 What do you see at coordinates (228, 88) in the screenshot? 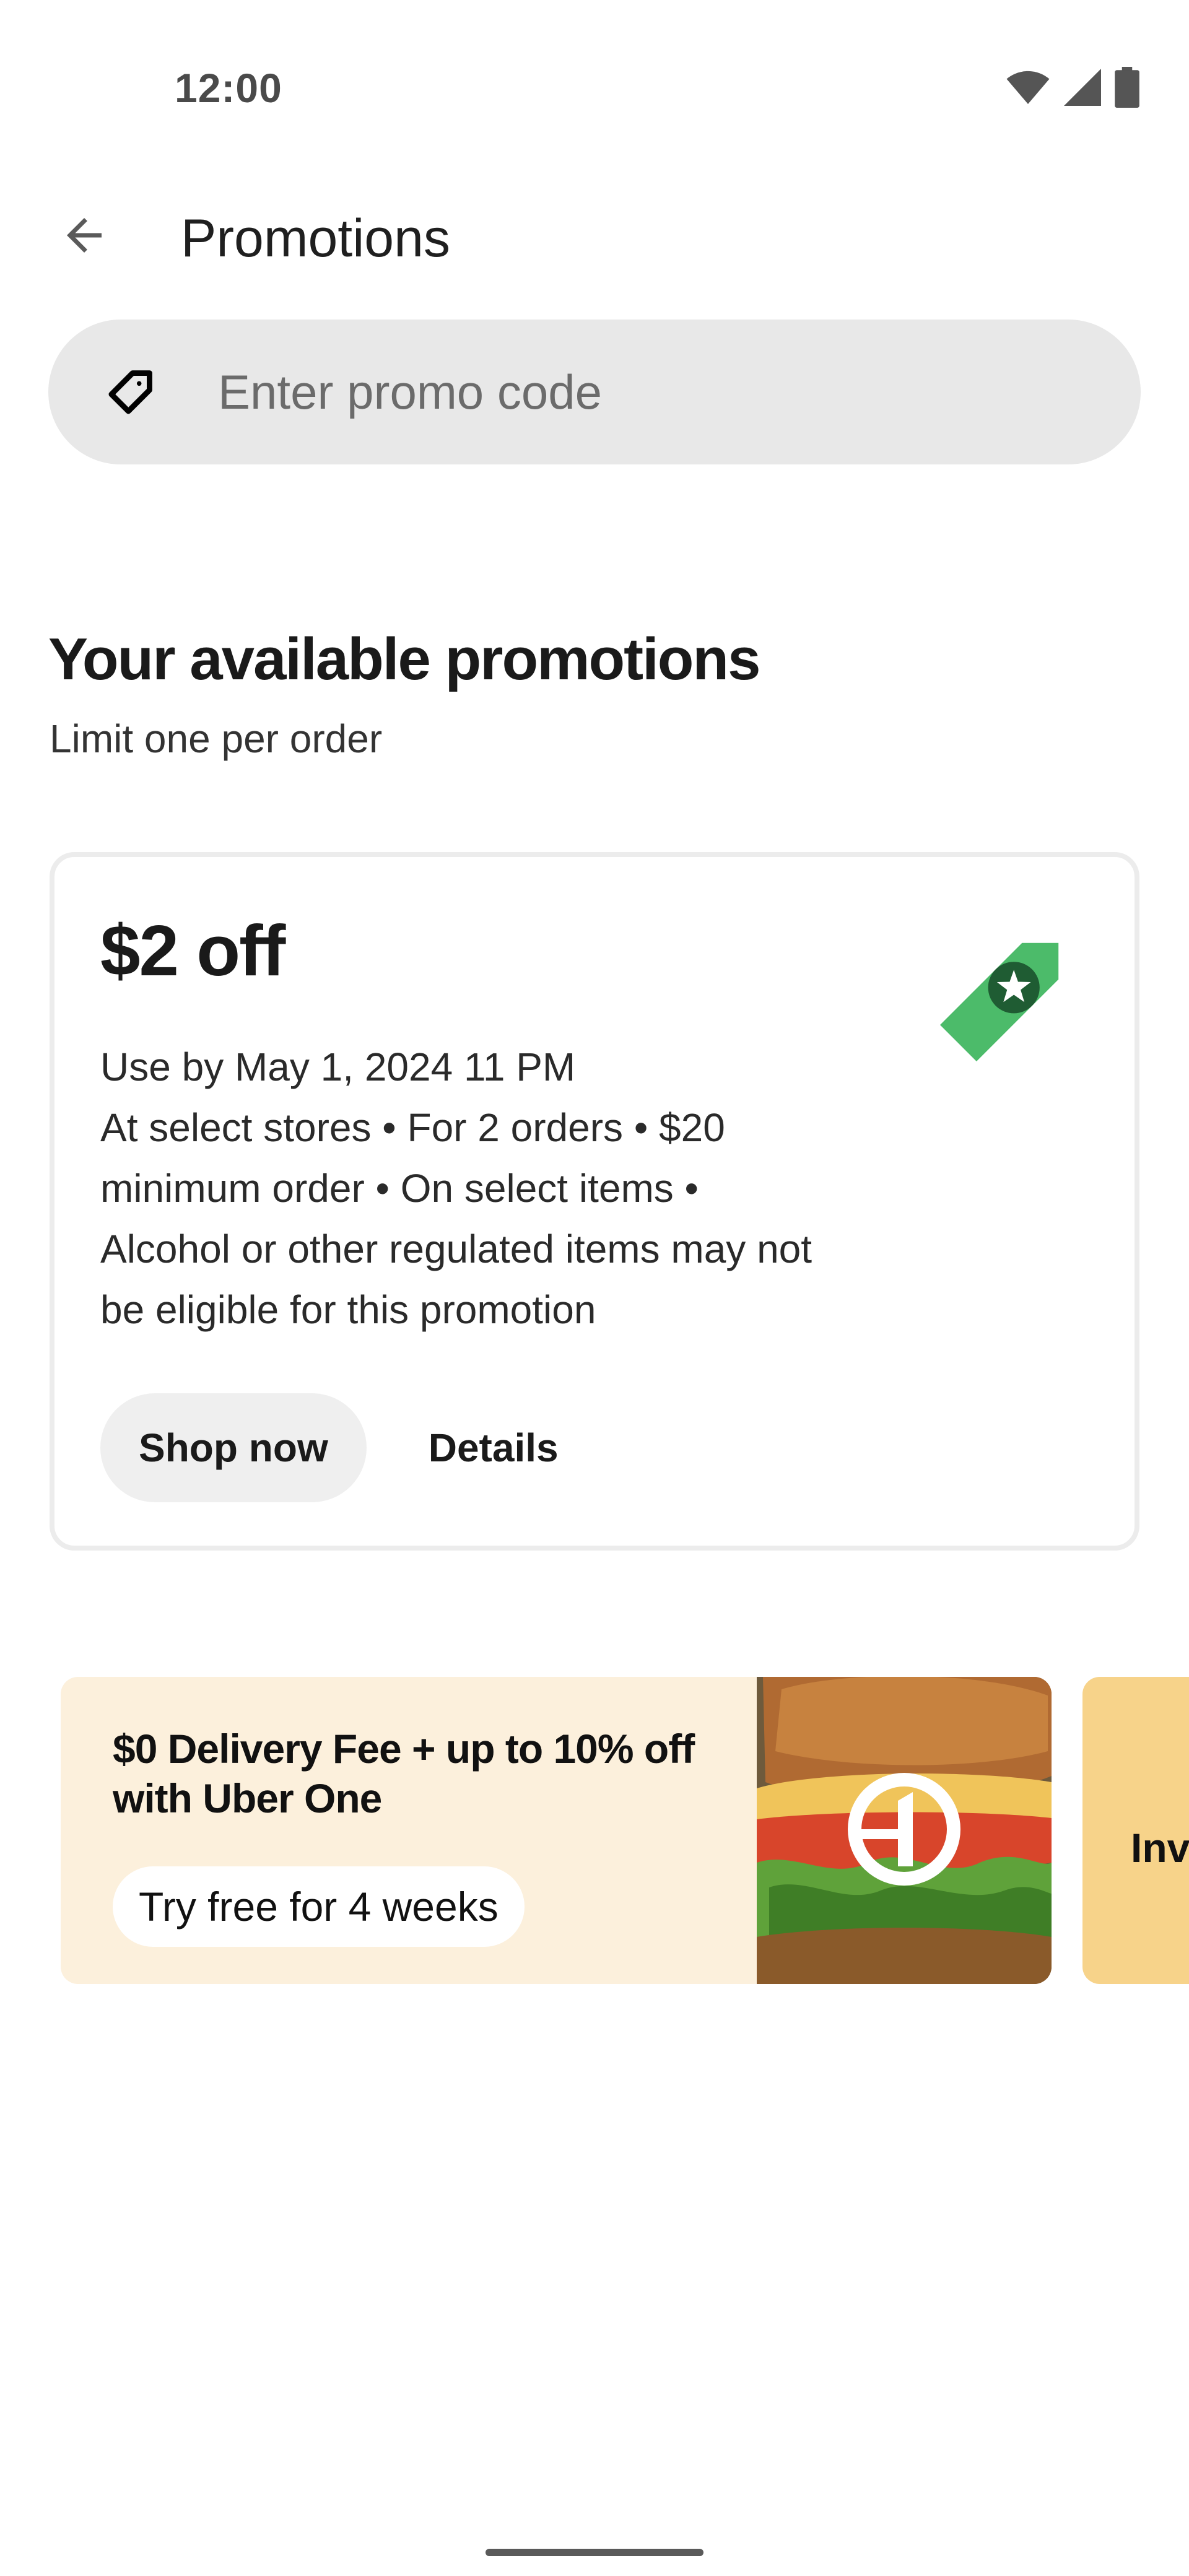
I see `status-time: 12:00` at bounding box center [228, 88].